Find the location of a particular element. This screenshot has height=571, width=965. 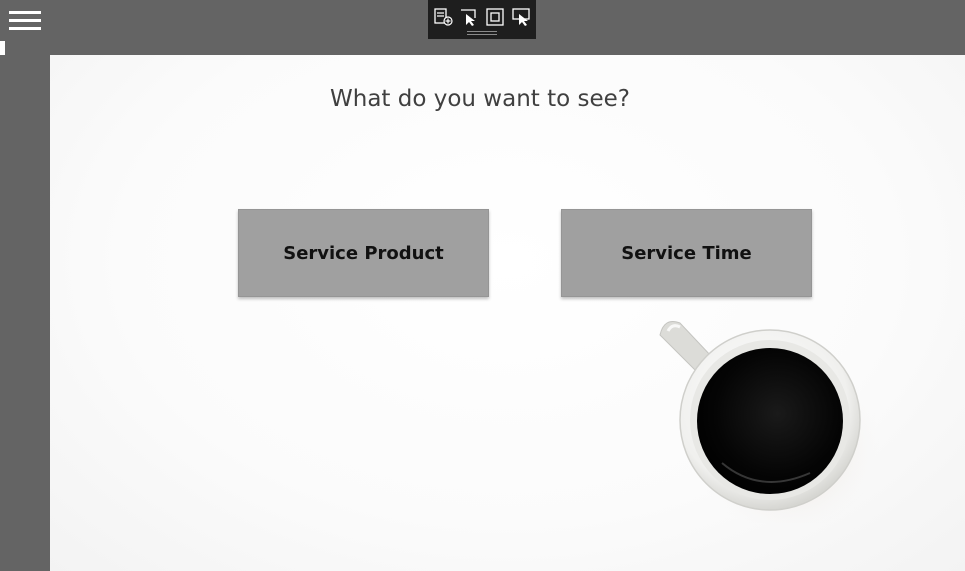

left-rail is located at coordinates (25, 313).